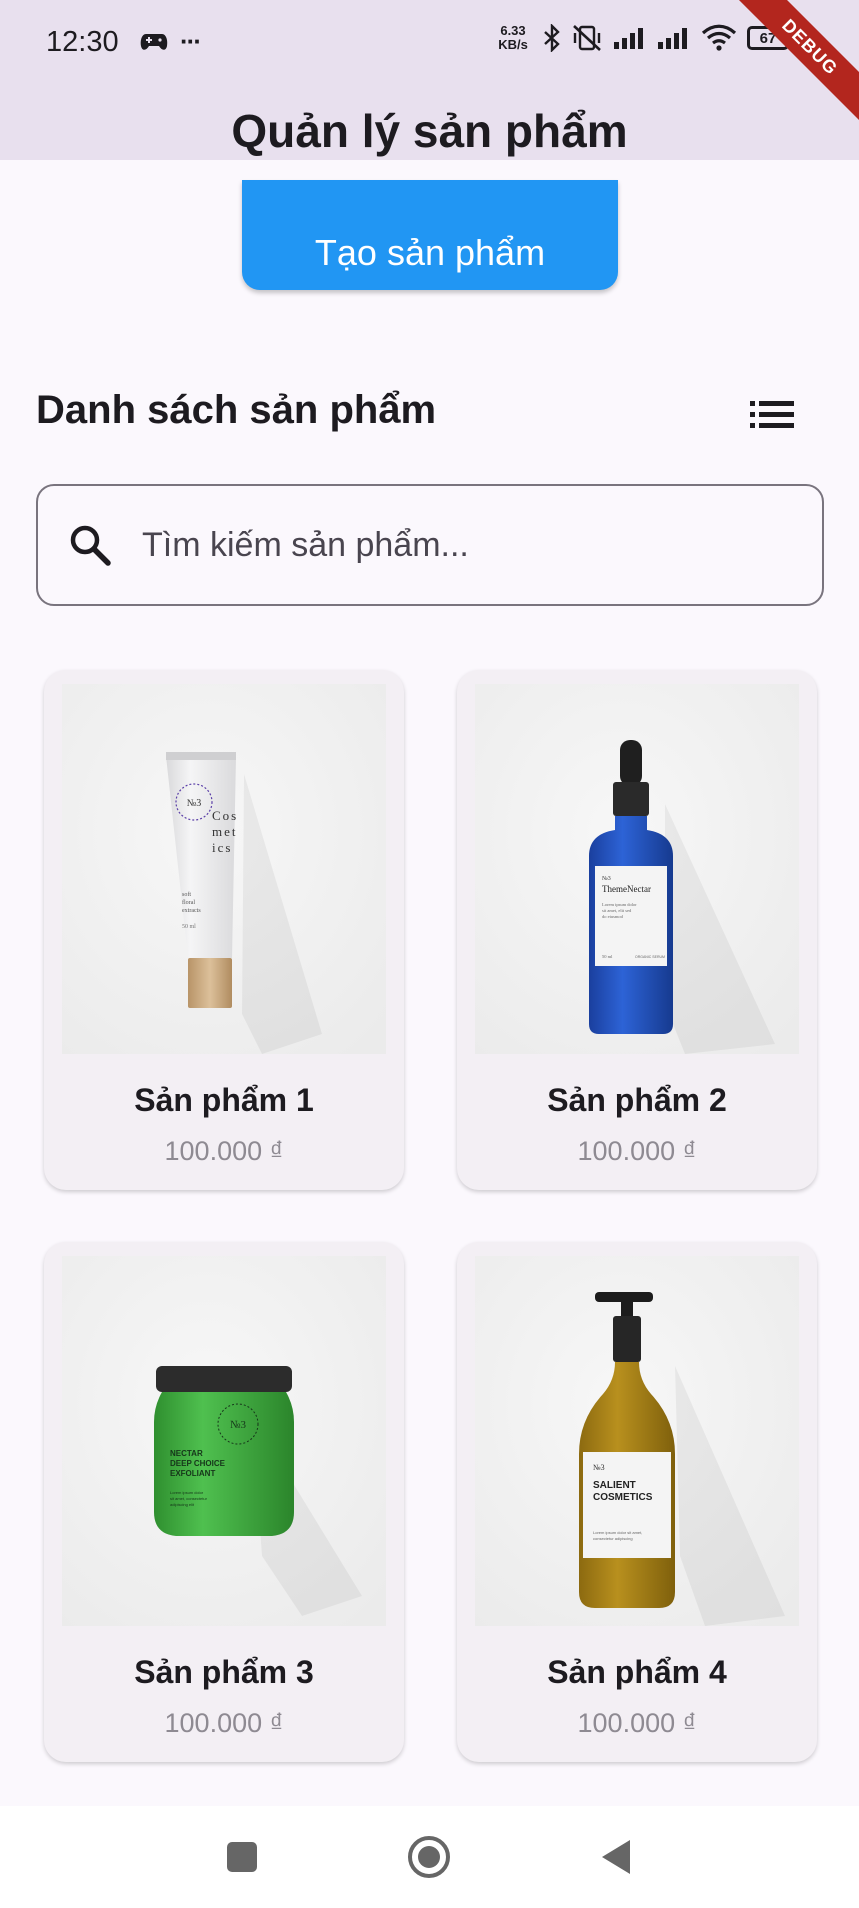 The width and height of the screenshot is (859, 1908). I want to click on search-input, so click(462, 545).